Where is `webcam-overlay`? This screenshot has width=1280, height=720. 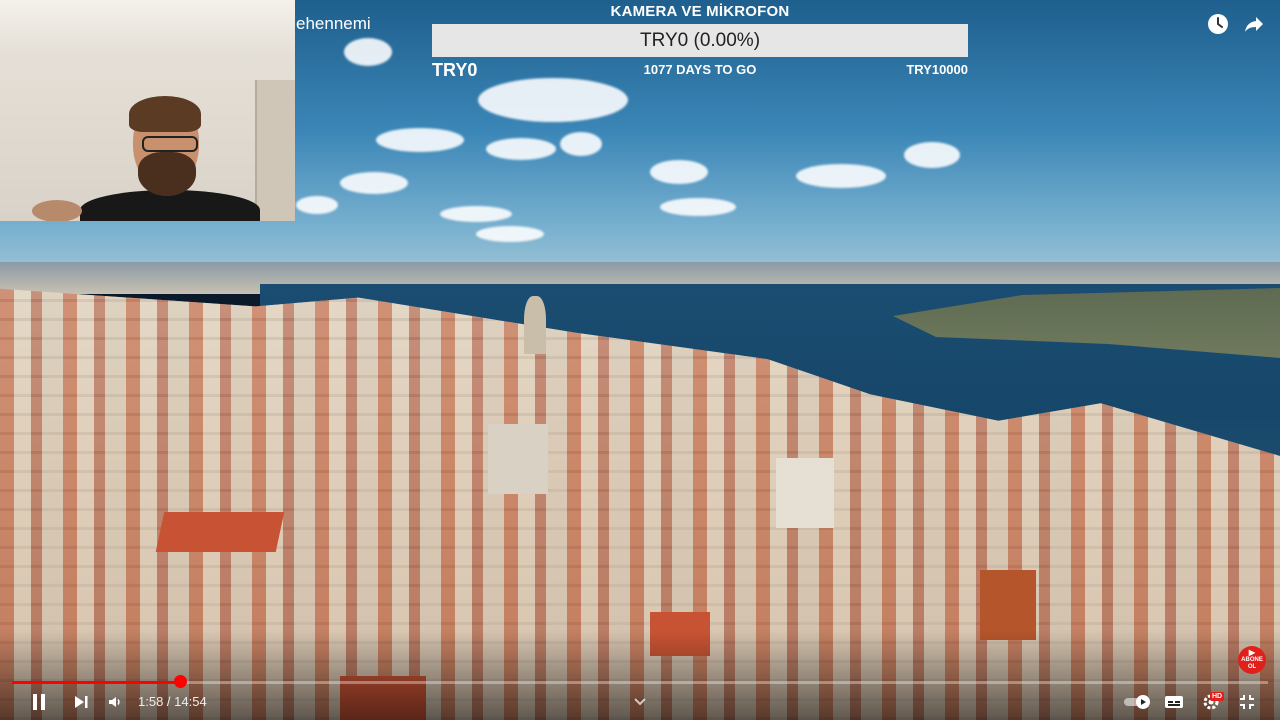
webcam-overlay is located at coordinates (147, 110).